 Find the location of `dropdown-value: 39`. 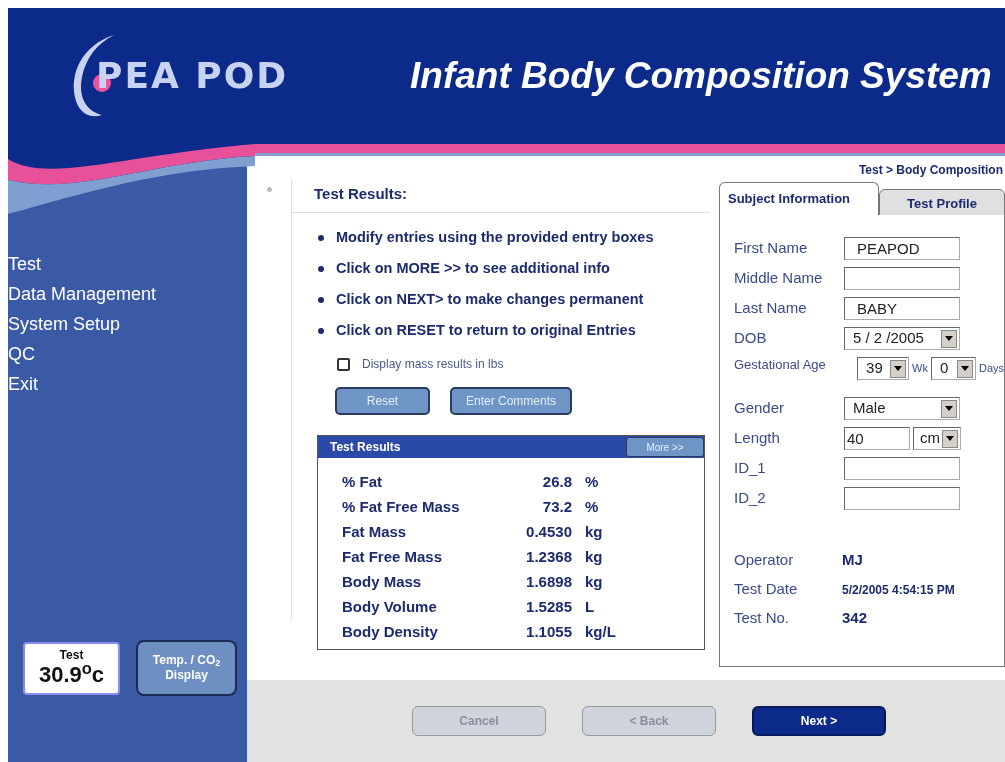

dropdown-value: 39 is located at coordinates (874, 368).